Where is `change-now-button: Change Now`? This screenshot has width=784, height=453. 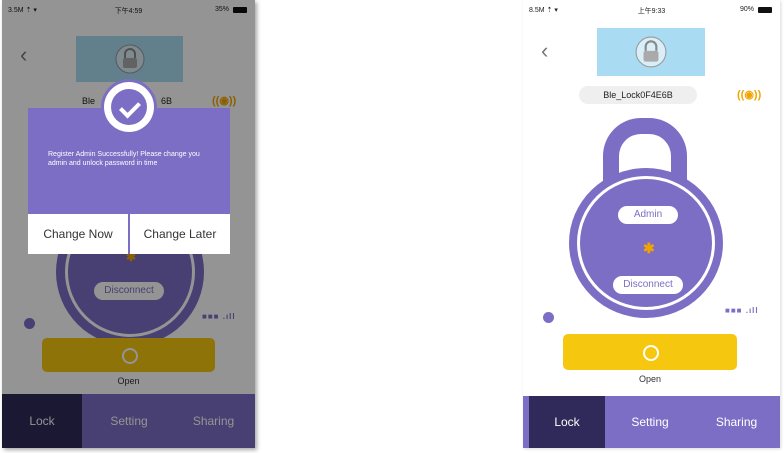 change-now-button: Change Now is located at coordinates (78, 234).